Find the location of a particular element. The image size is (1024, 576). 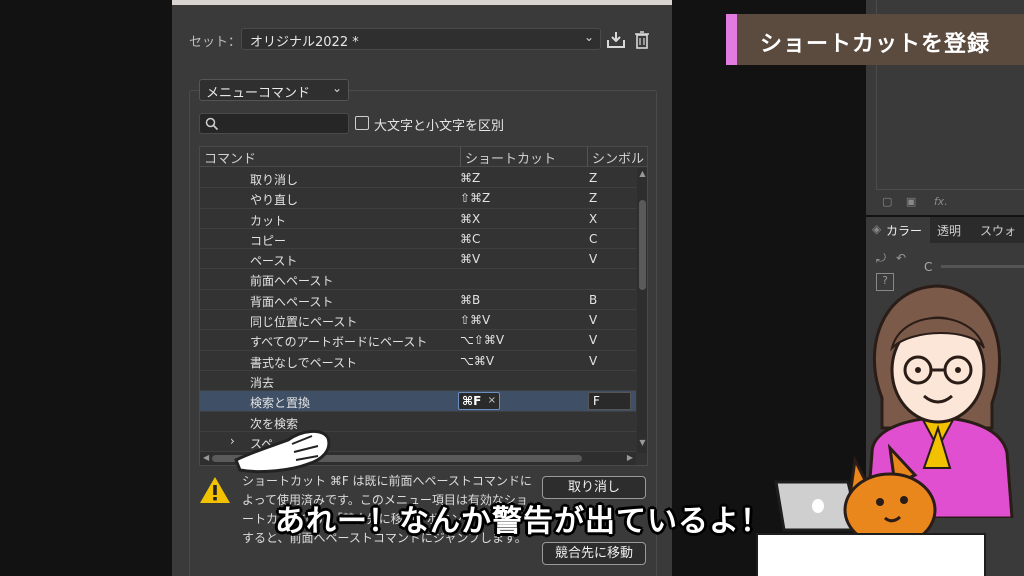

shortcut-cell: ⇧⌘Z is located at coordinates (475, 198).